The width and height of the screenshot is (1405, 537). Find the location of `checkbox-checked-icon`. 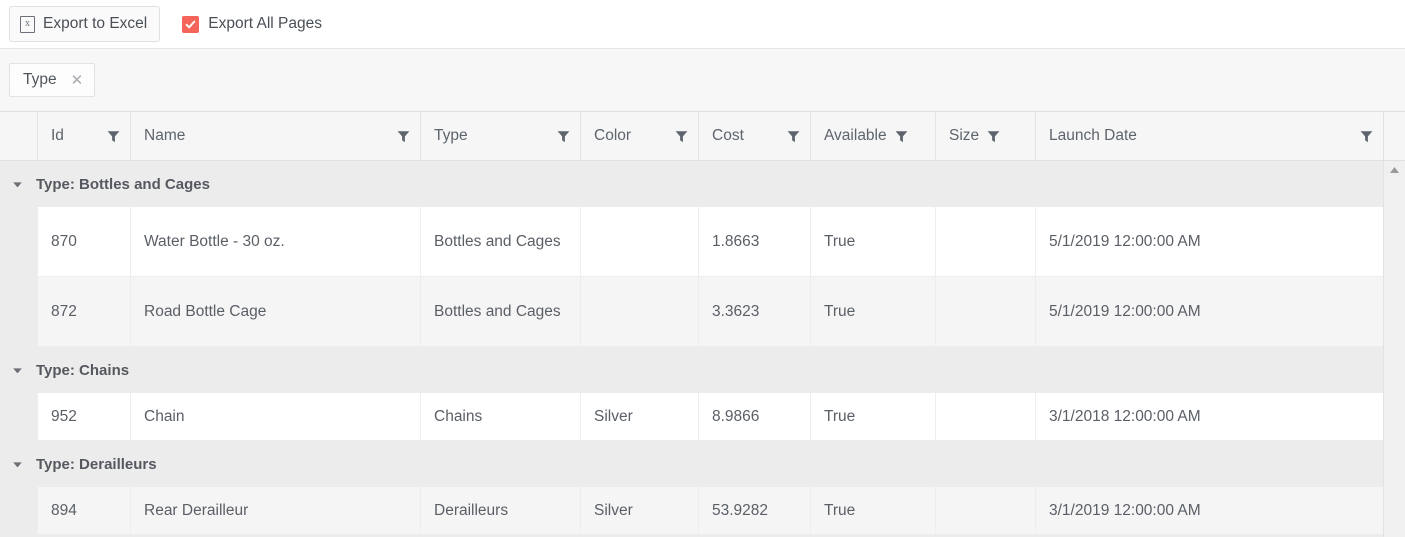

checkbox-checked-icon is located at coordinates (191, 24).